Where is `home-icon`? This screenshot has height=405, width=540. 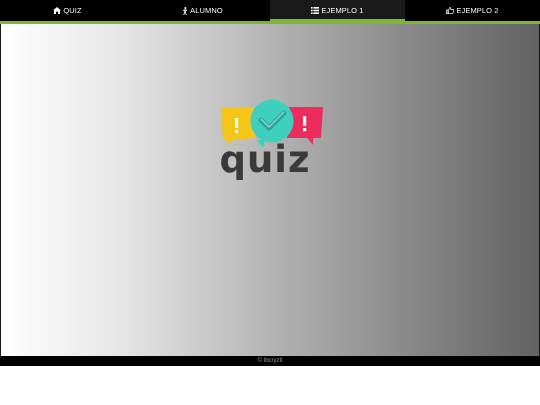 home-icon is located at coordinates (57, 10).